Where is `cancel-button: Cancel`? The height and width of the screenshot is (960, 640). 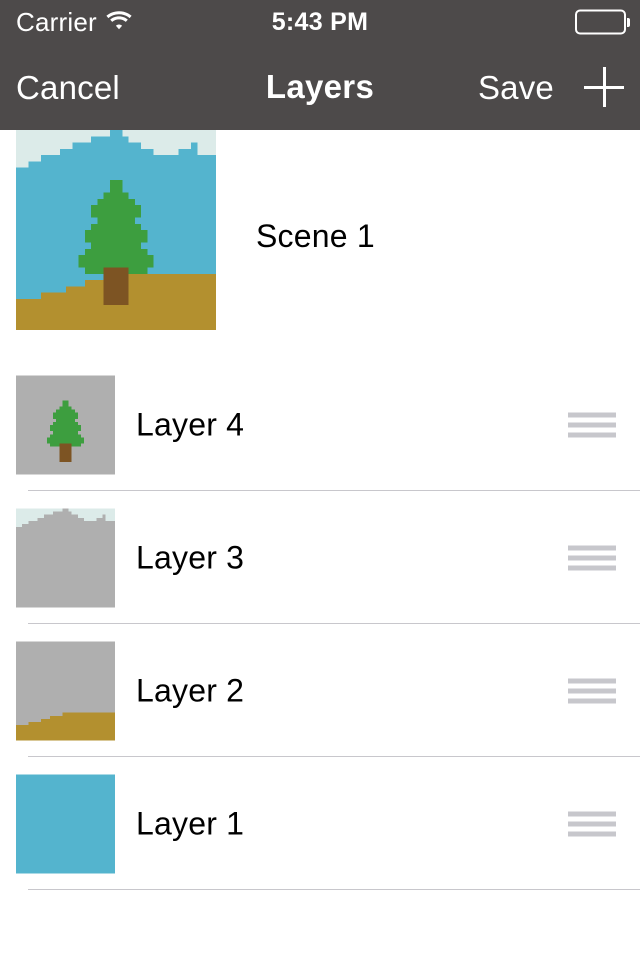
cancel-button: Cancel is located at coordinates (68, 87).